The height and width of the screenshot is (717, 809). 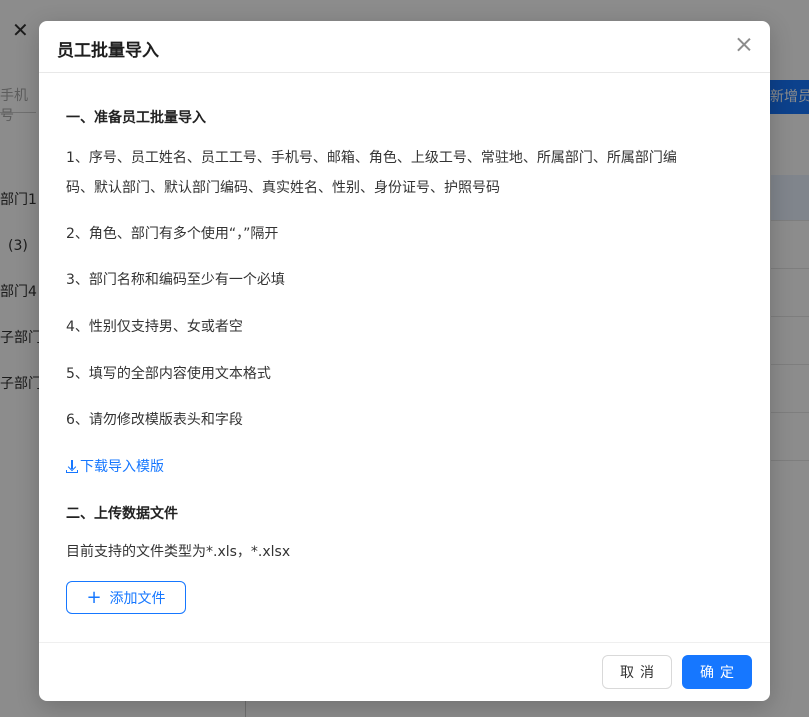 What do you see at coordinates (108, 51) in the screenshot?
I see `modal-title: 员工批量导入` at bounding box center [108, 51].